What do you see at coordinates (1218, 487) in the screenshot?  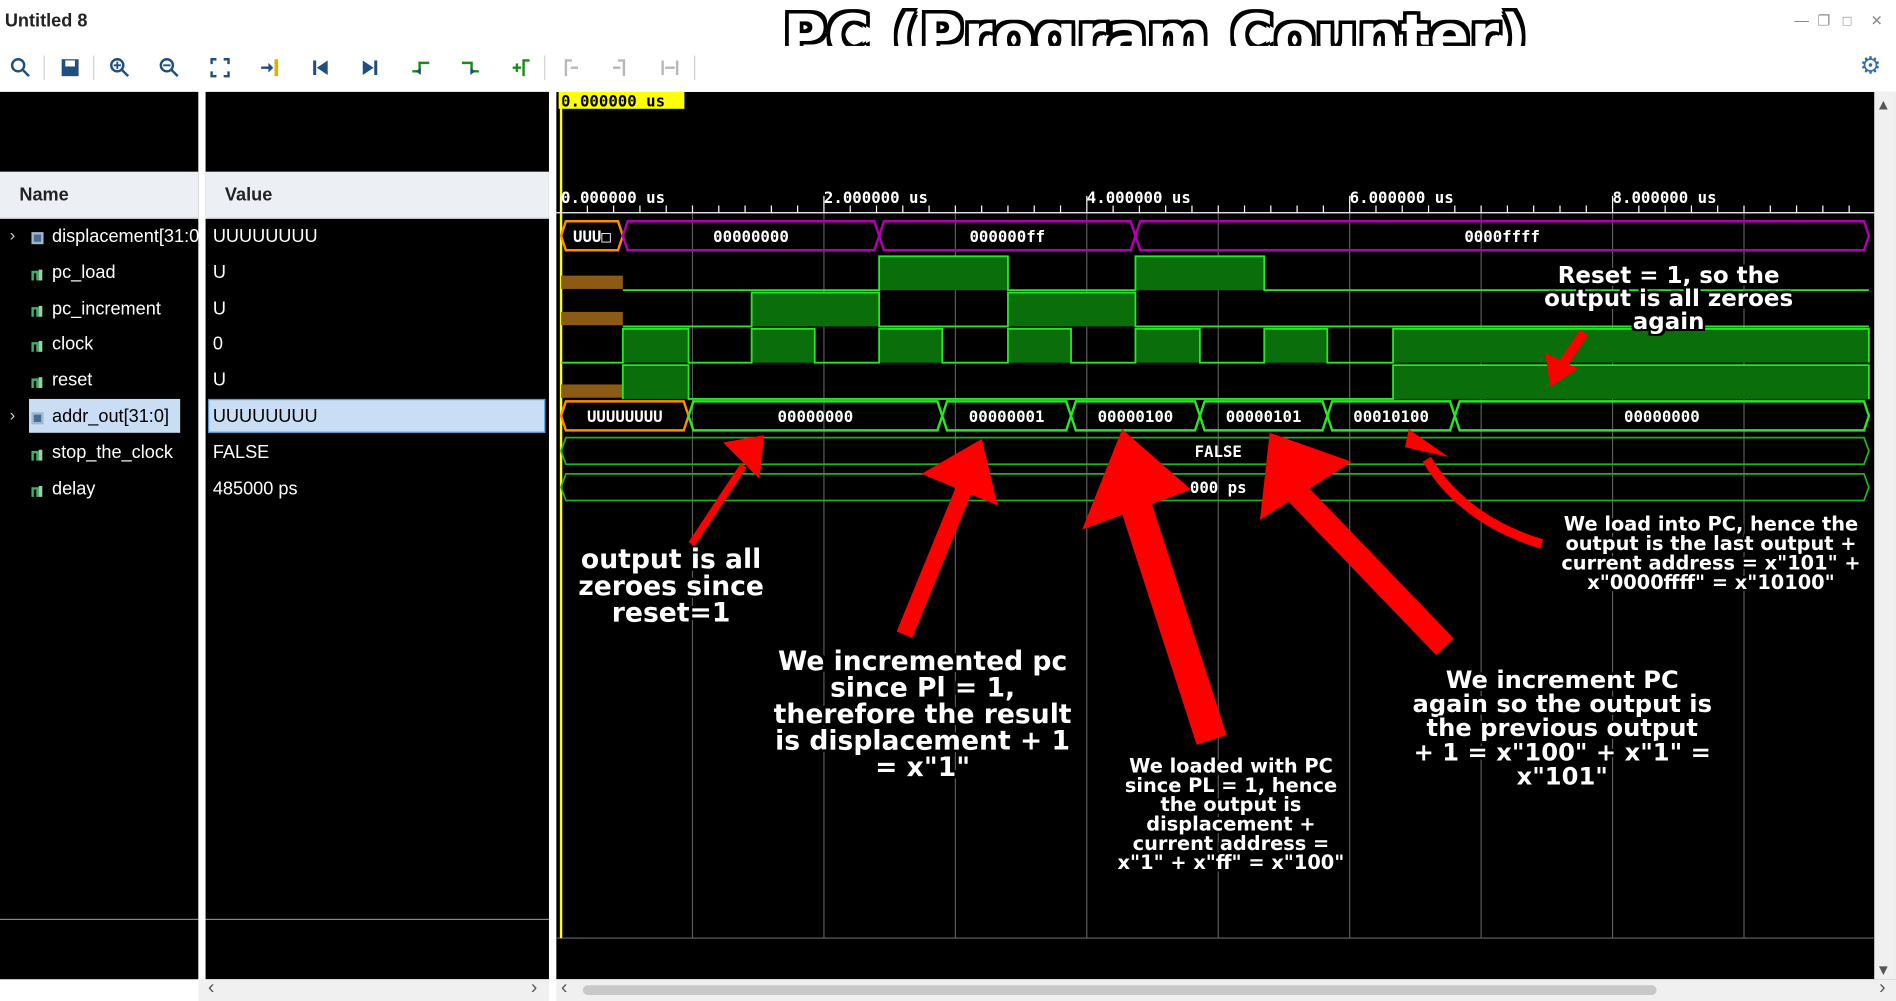 I see `bus-value-label: 000 ps` at bounding box center [1218, 487].